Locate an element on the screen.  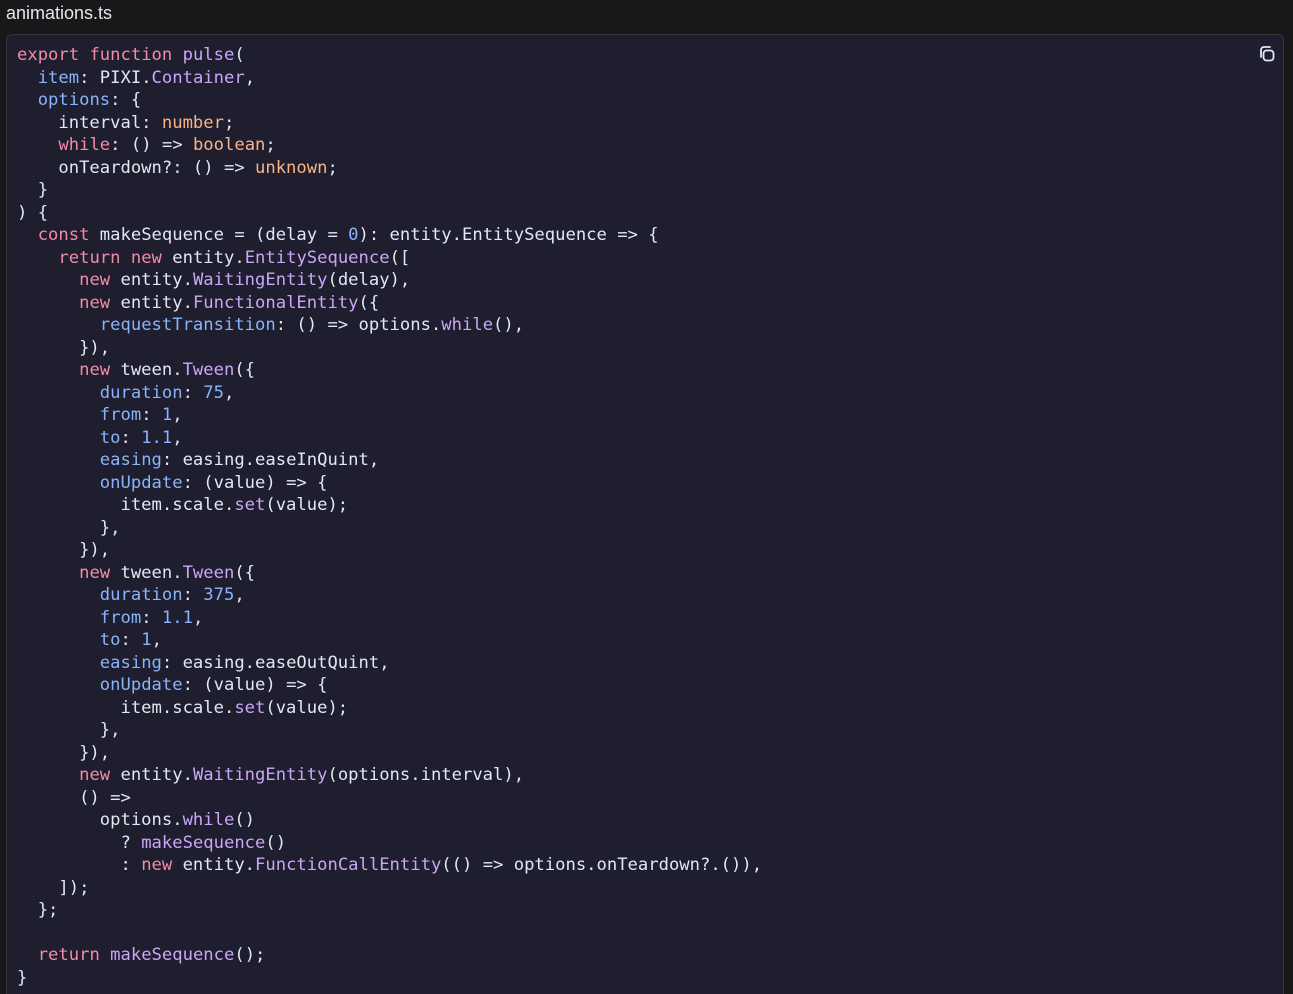
code-token: (), is located at coordinates (509, 325).